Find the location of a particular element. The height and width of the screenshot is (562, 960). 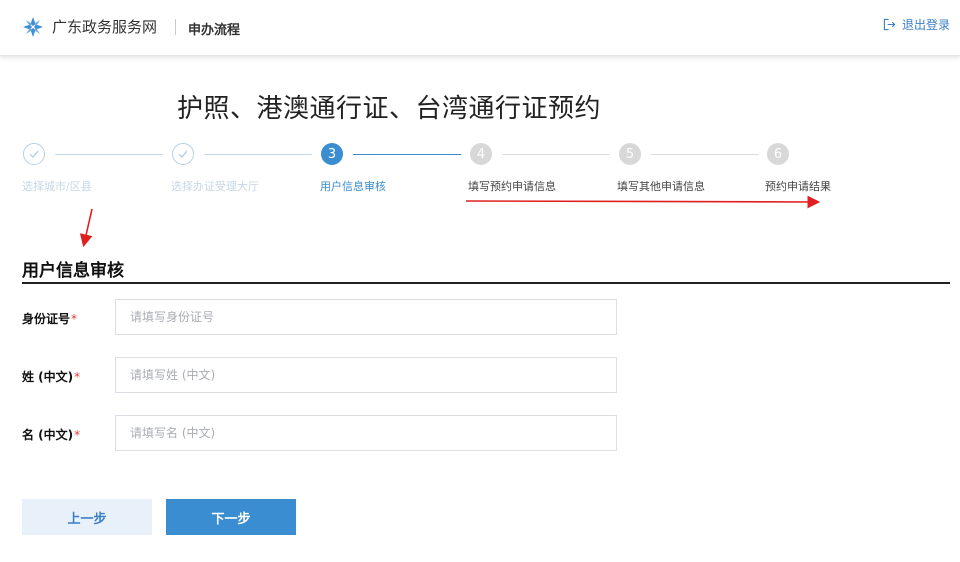

id-number-label: 身份证号* is located at coordinates (50, 319).